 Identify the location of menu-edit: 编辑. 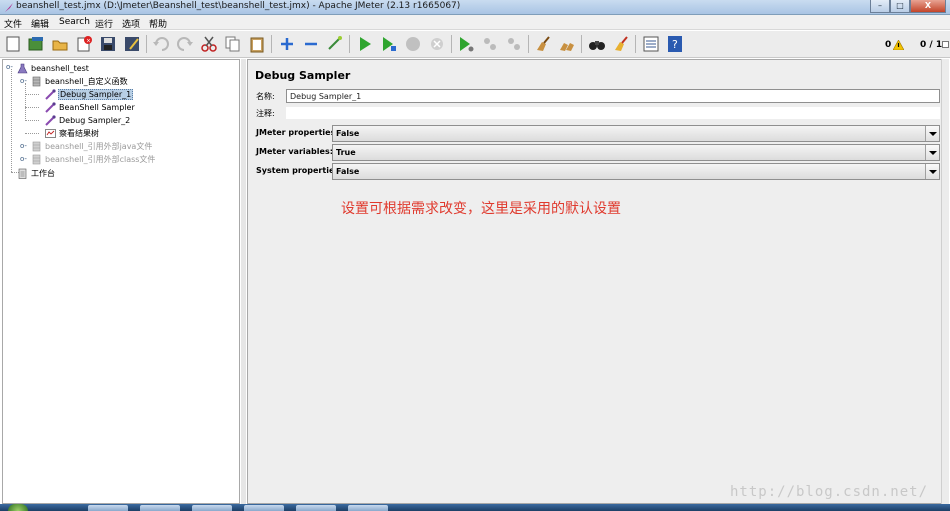
(40, 23).